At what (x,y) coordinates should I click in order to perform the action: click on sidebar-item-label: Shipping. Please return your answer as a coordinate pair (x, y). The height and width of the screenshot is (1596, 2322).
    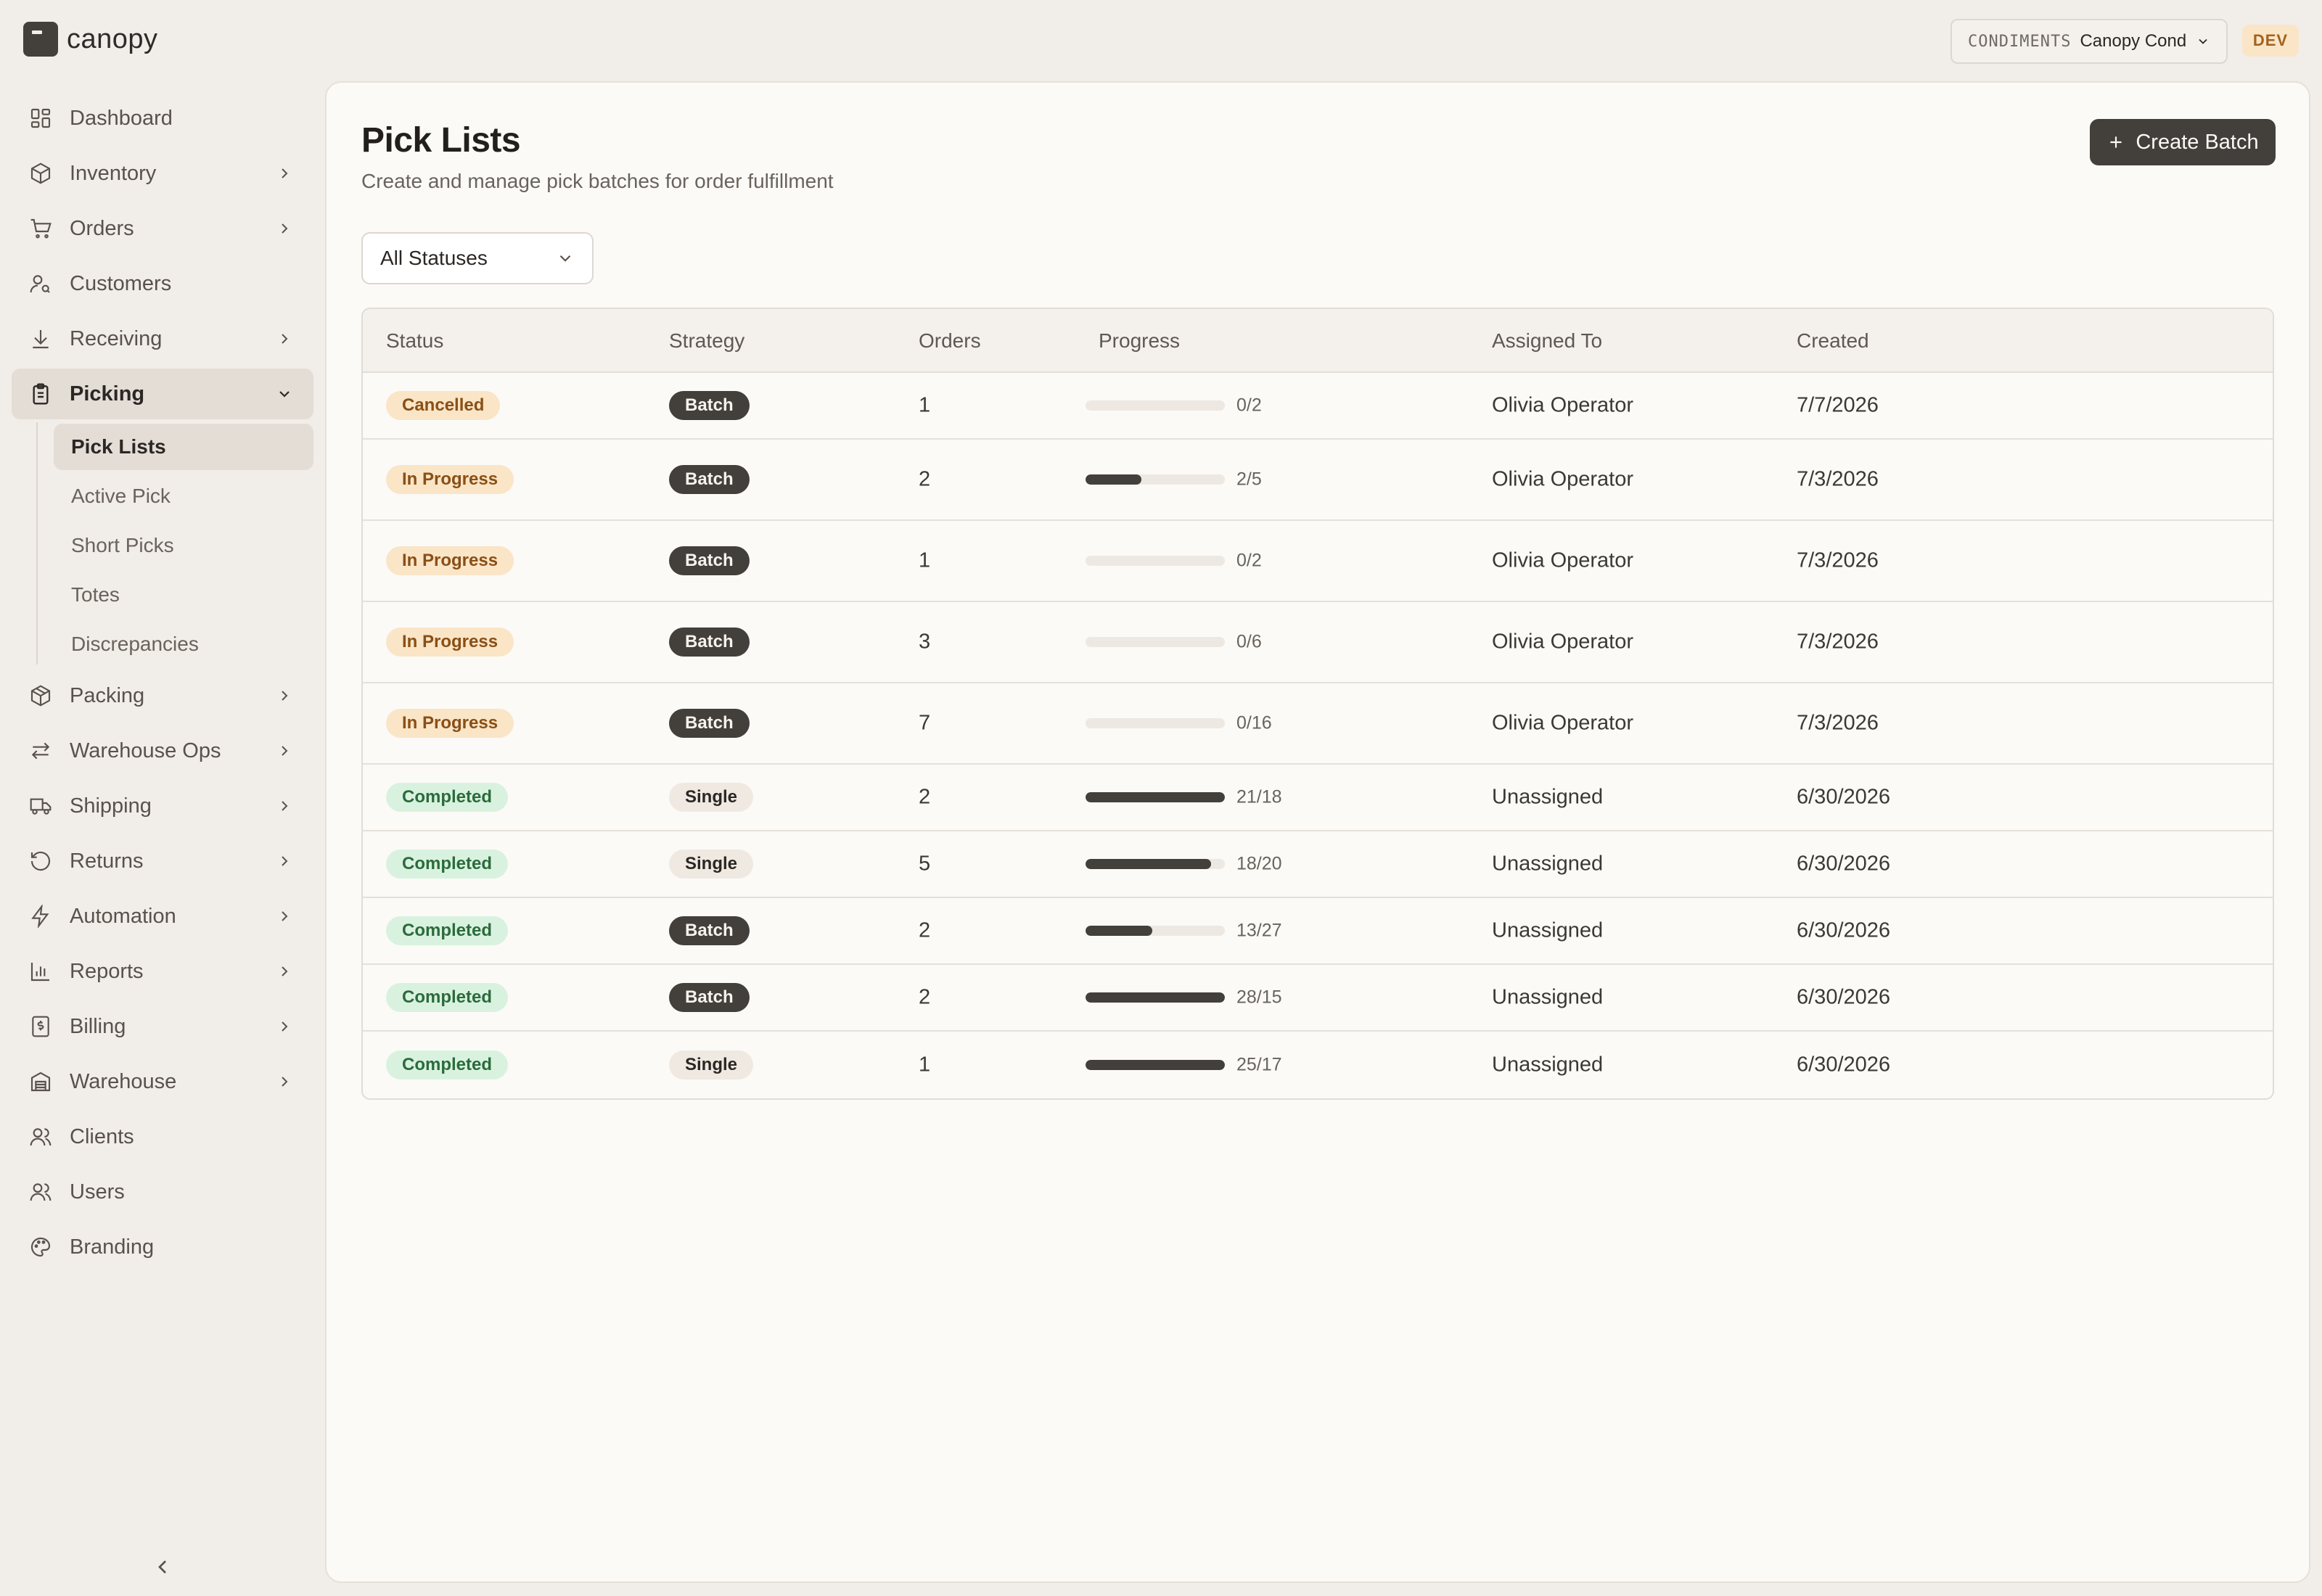
    Looking at the image, I should click on (111, 806).